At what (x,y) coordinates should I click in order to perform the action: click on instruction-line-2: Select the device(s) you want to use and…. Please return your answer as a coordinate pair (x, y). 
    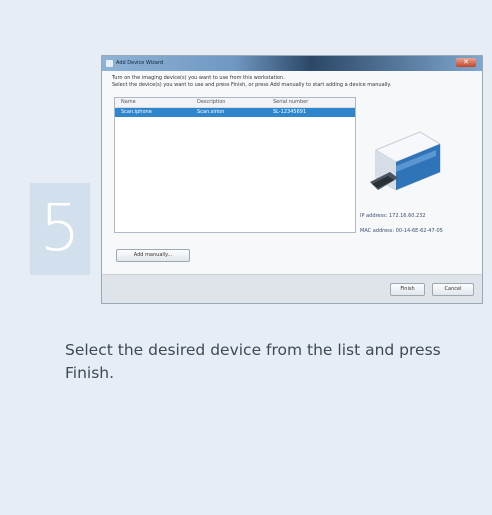
    Looking at the image, I should click on (252, 85).